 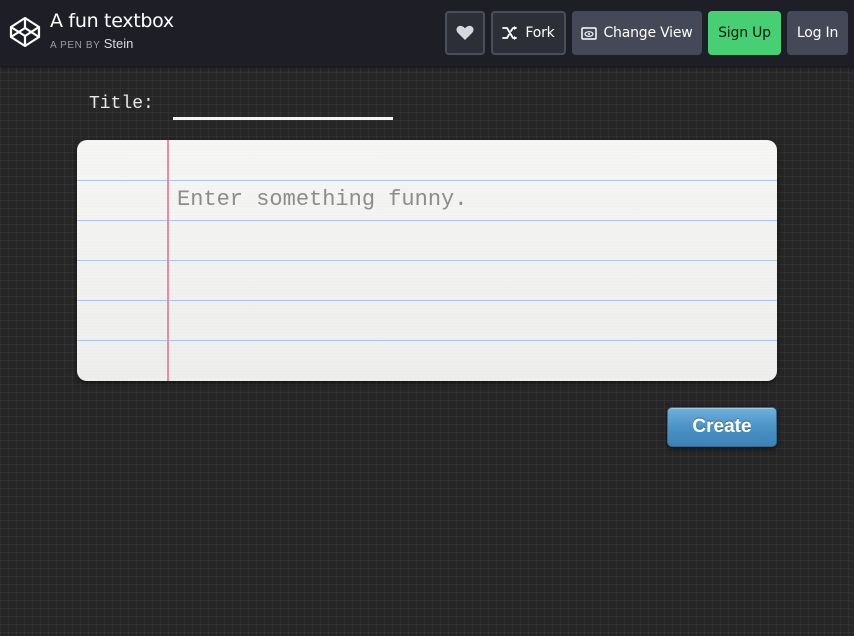 I want to click on change-view-icon, so click(x=589, y=33).